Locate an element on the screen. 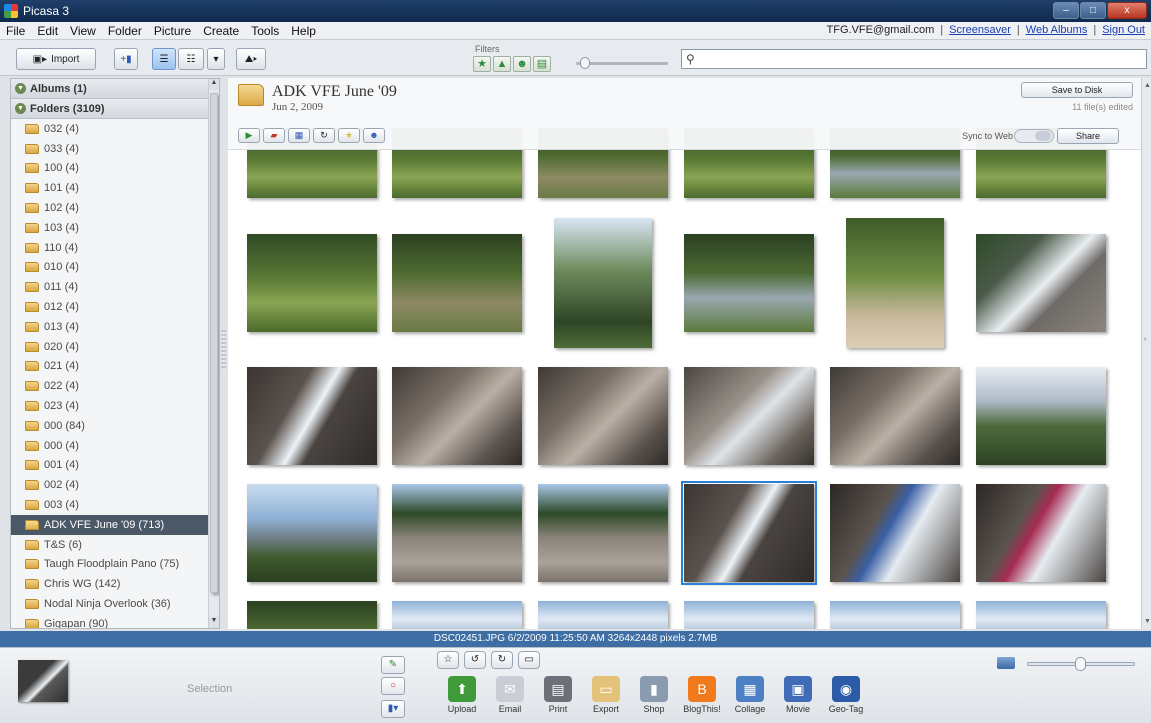  close-button: x is located at coordinates (1127, 10).